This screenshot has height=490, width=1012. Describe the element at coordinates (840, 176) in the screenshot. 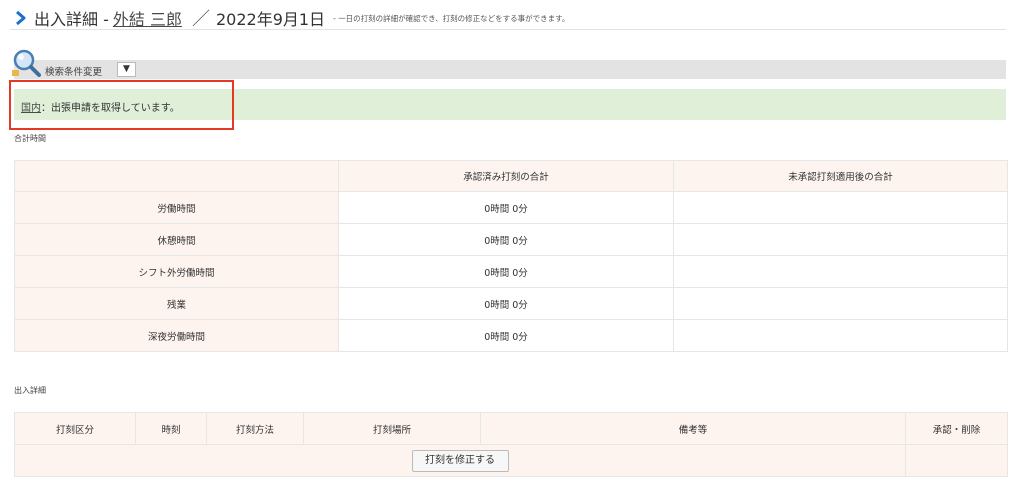

I see `summary-header-unapproved: 未承認打刻適用後の合計` at that location.